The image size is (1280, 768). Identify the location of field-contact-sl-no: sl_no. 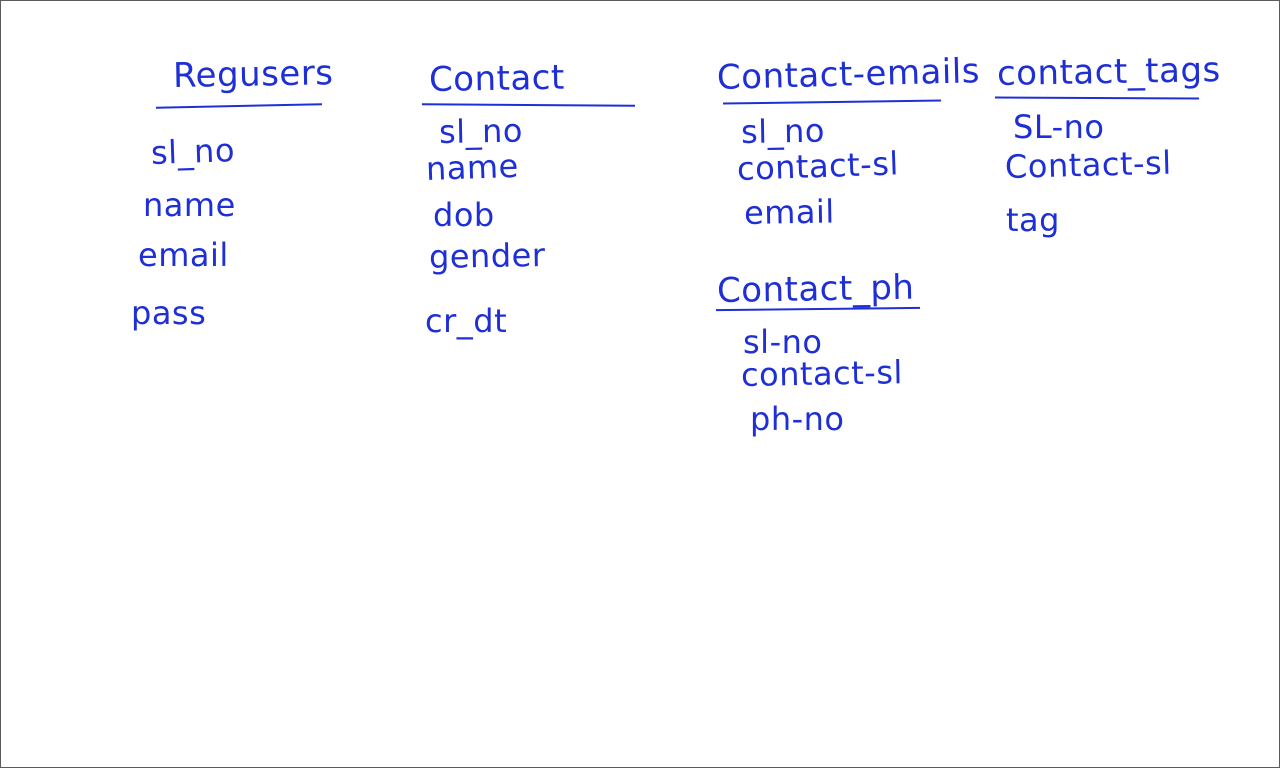
(481, 131).